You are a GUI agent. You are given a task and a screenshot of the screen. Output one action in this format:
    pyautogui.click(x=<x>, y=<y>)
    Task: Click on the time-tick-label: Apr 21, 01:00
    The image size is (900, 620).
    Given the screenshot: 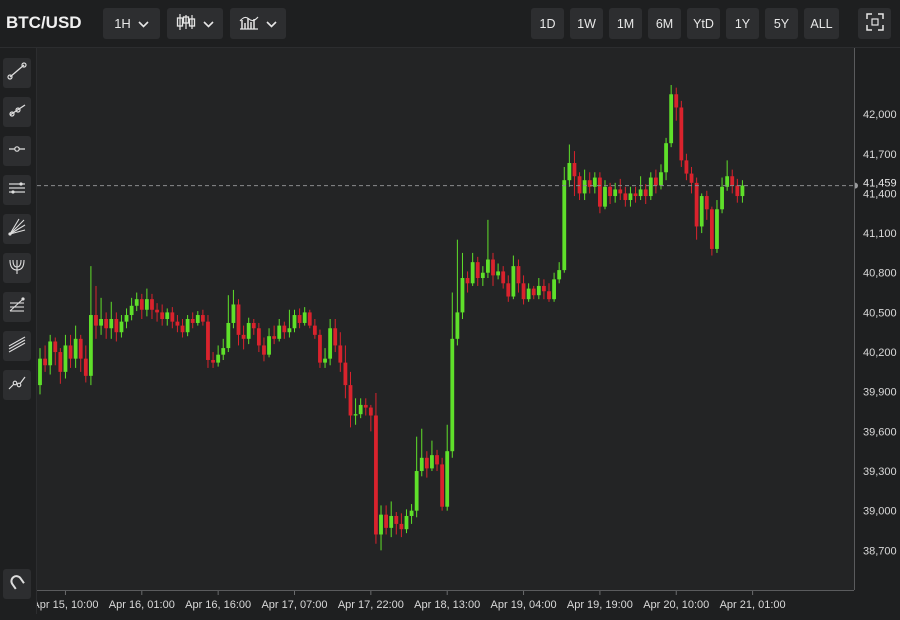 What is the action you would take?
    pyautogui.click(x=753, y=605)
    